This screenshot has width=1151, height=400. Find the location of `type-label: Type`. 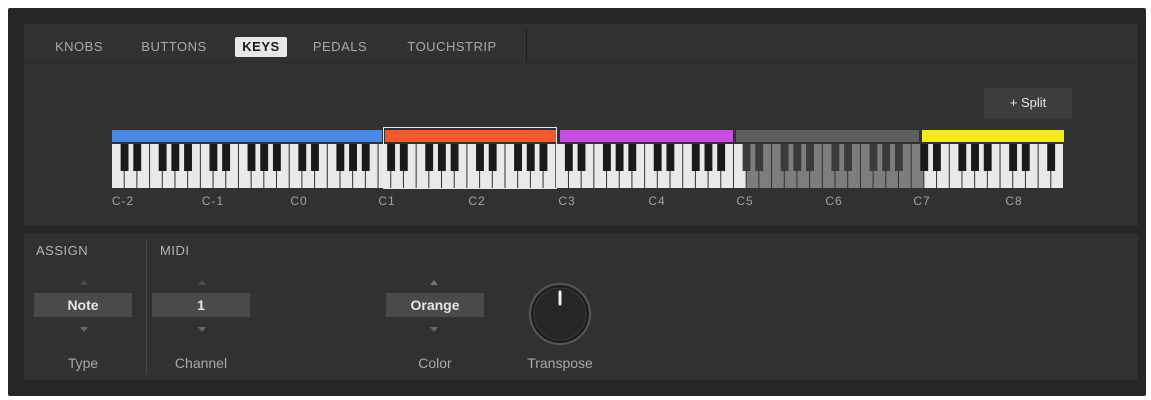

type-label: Type is located at coordinates (83, 363).